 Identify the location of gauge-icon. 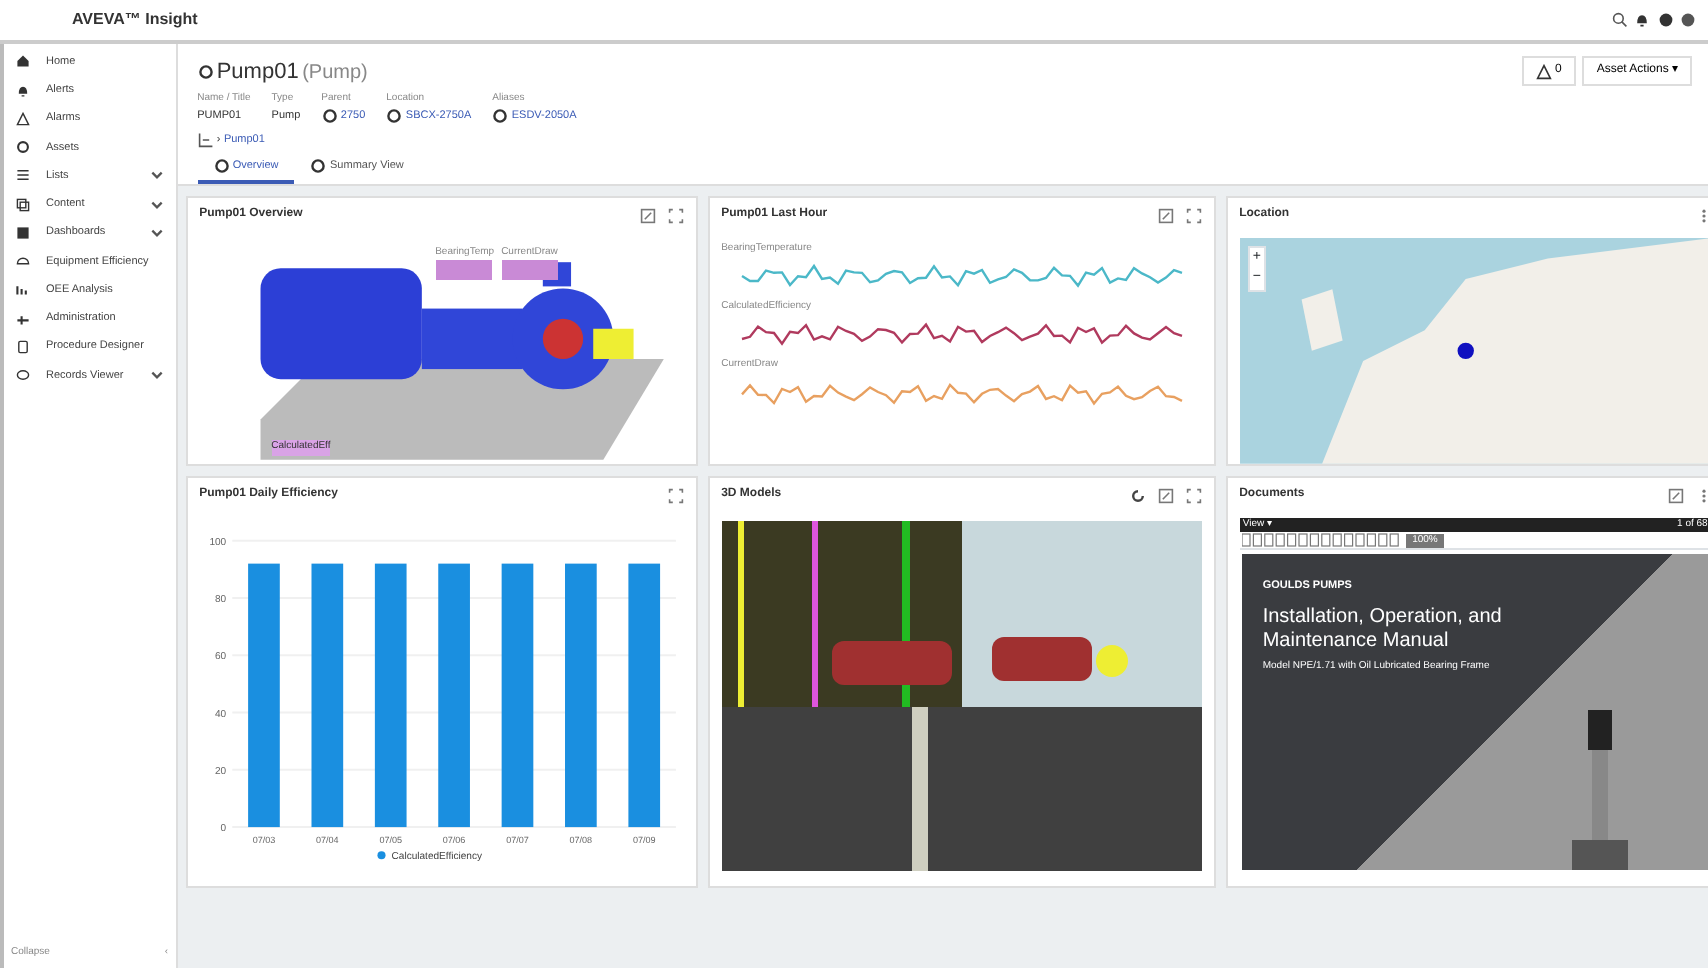
(23, 261).